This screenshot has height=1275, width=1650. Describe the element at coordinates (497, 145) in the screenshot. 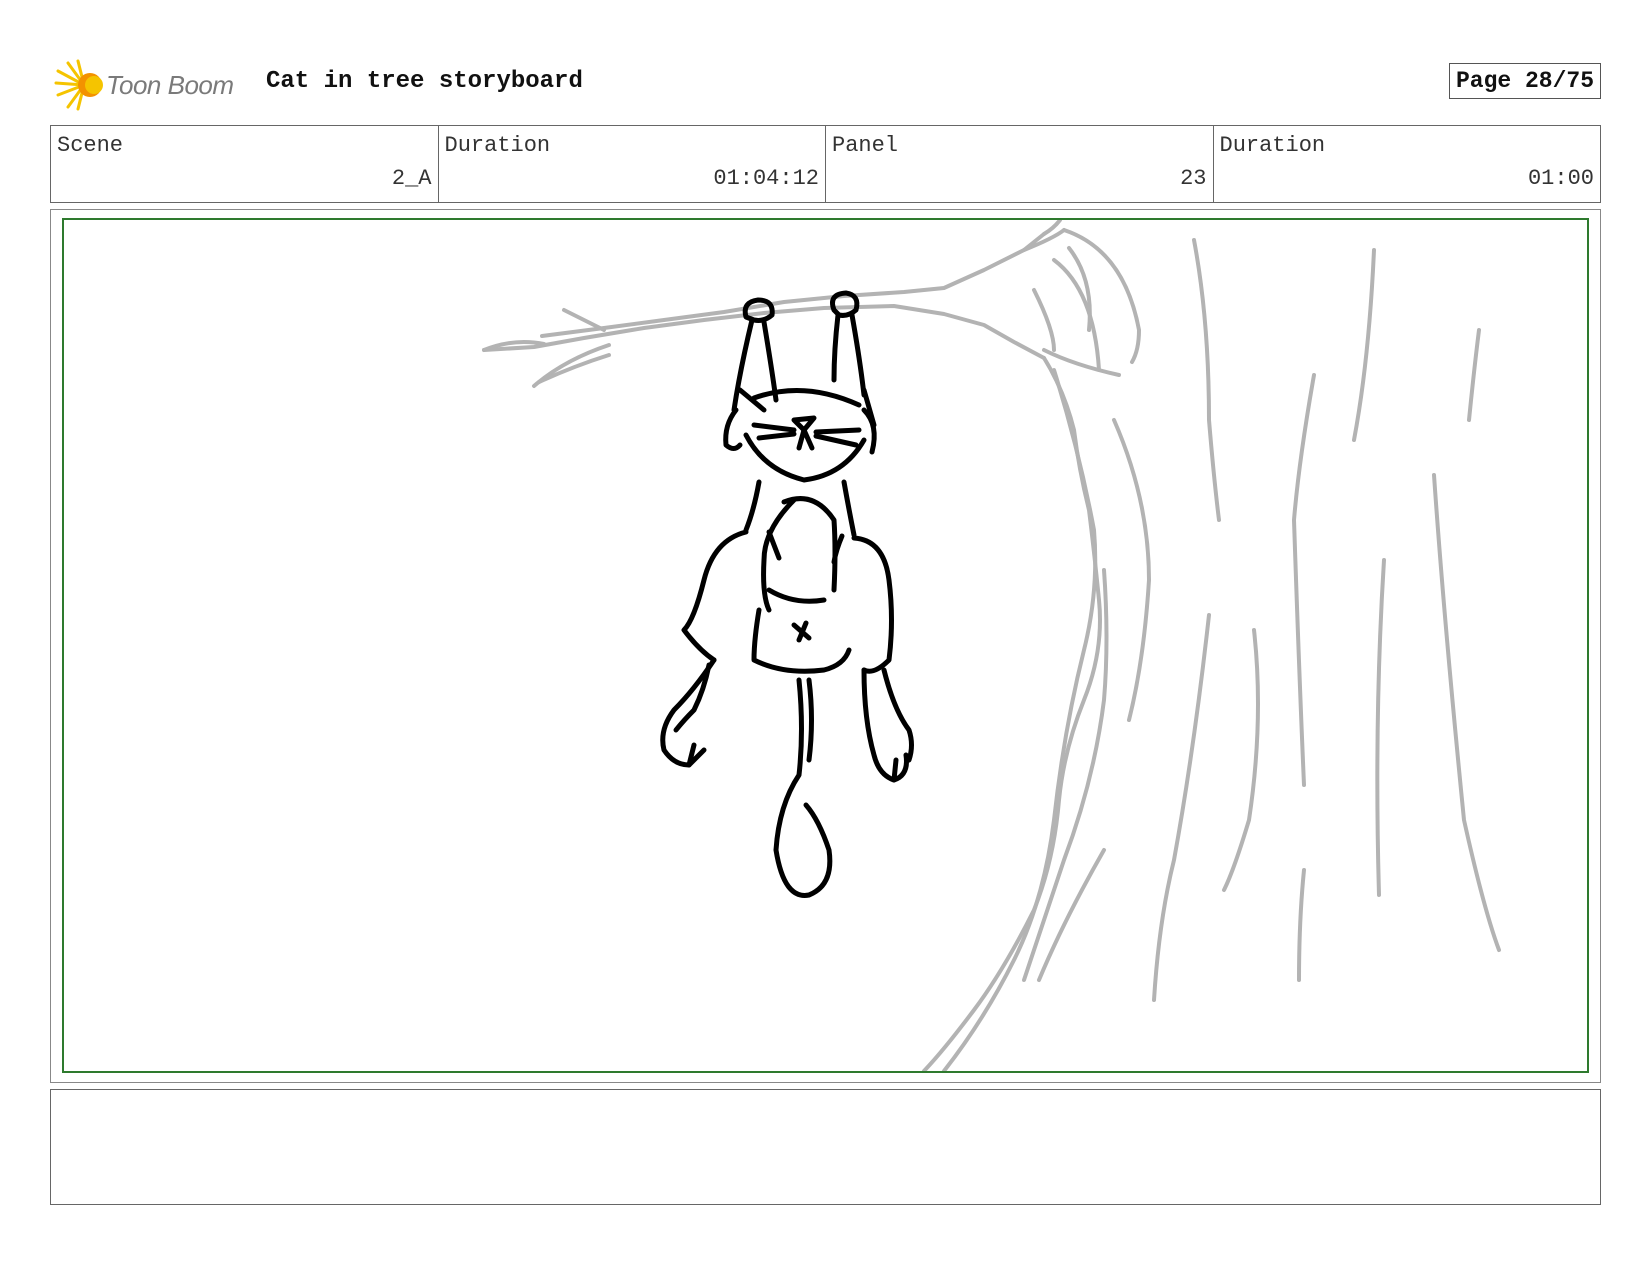

I see `scene-duration-label: Duration` at that location.